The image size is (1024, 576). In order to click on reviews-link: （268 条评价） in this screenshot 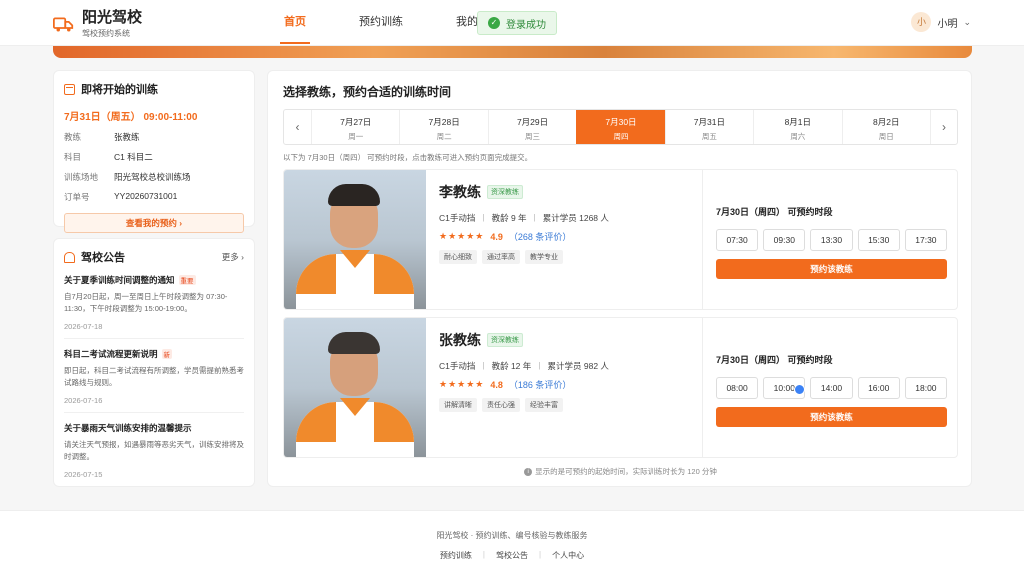, I will do `click(540, 236)`.